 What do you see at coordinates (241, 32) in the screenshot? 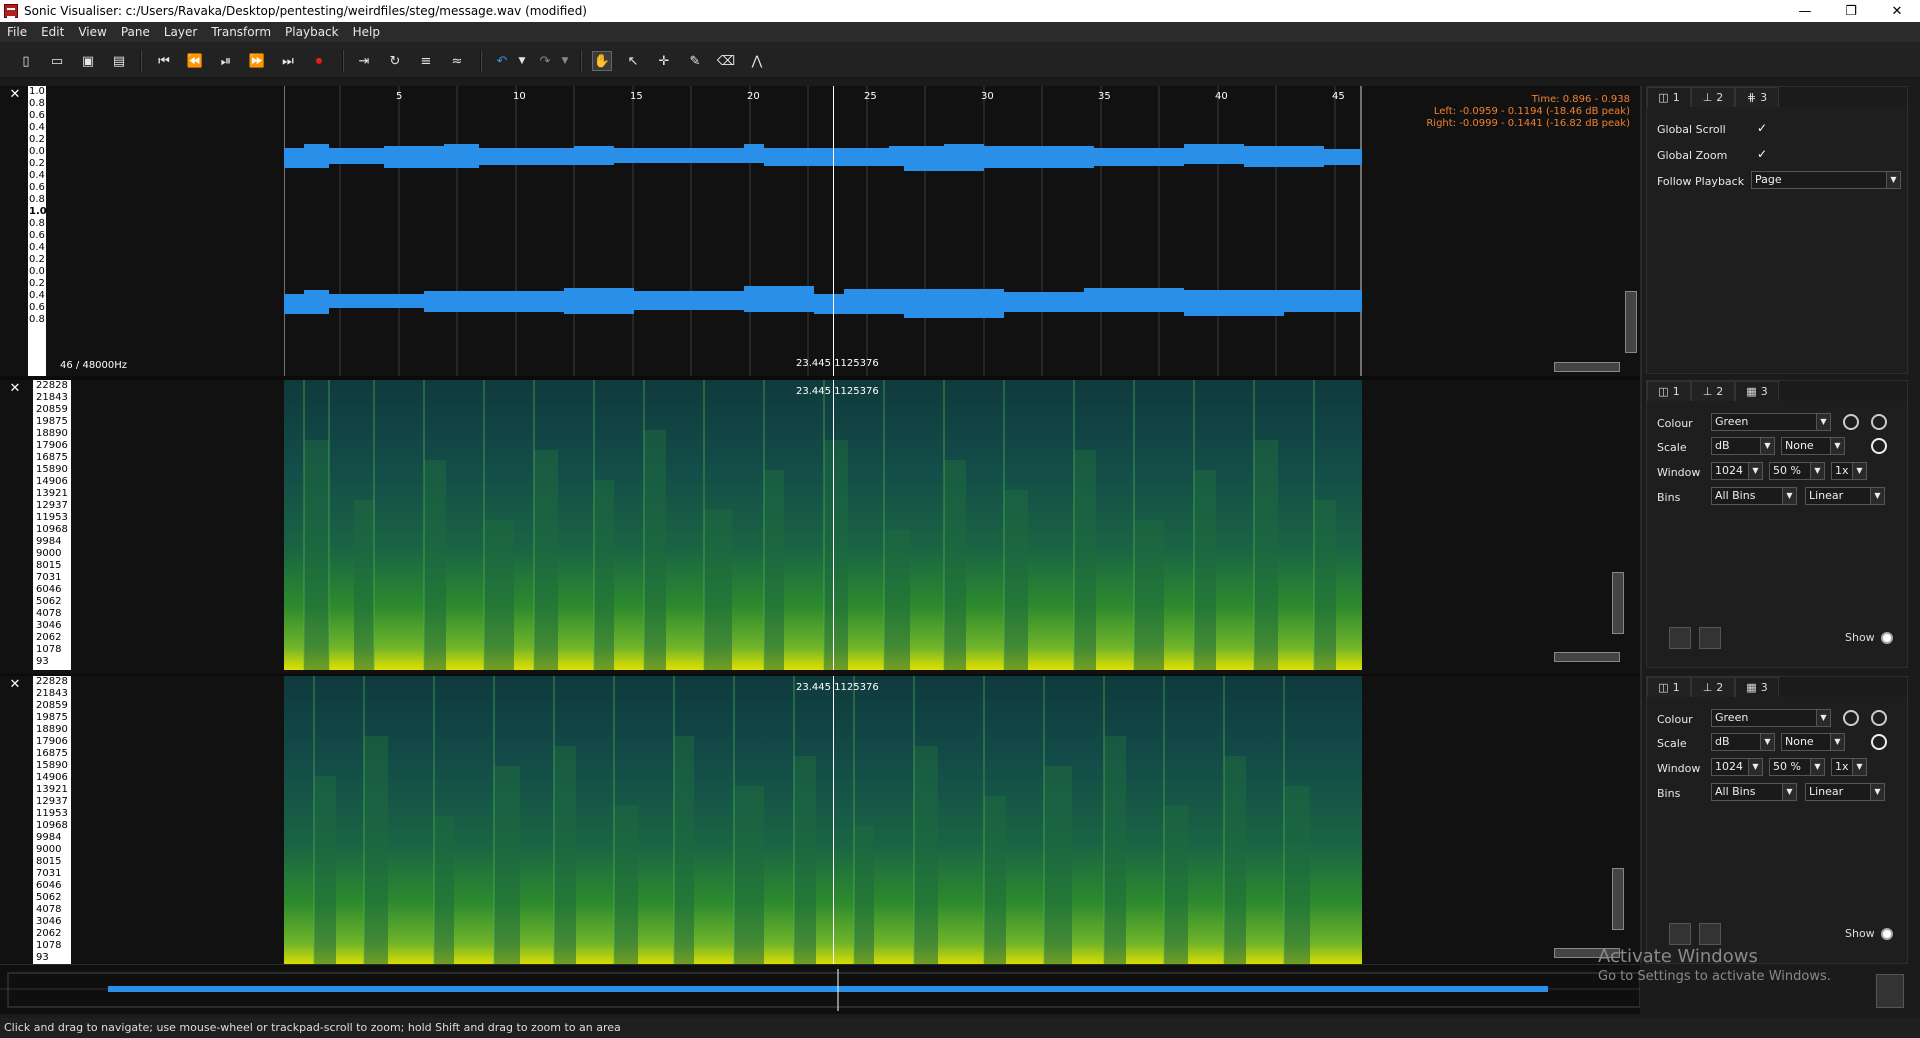
I see `menu-transform: Transform` at bounding box center [241, 32].